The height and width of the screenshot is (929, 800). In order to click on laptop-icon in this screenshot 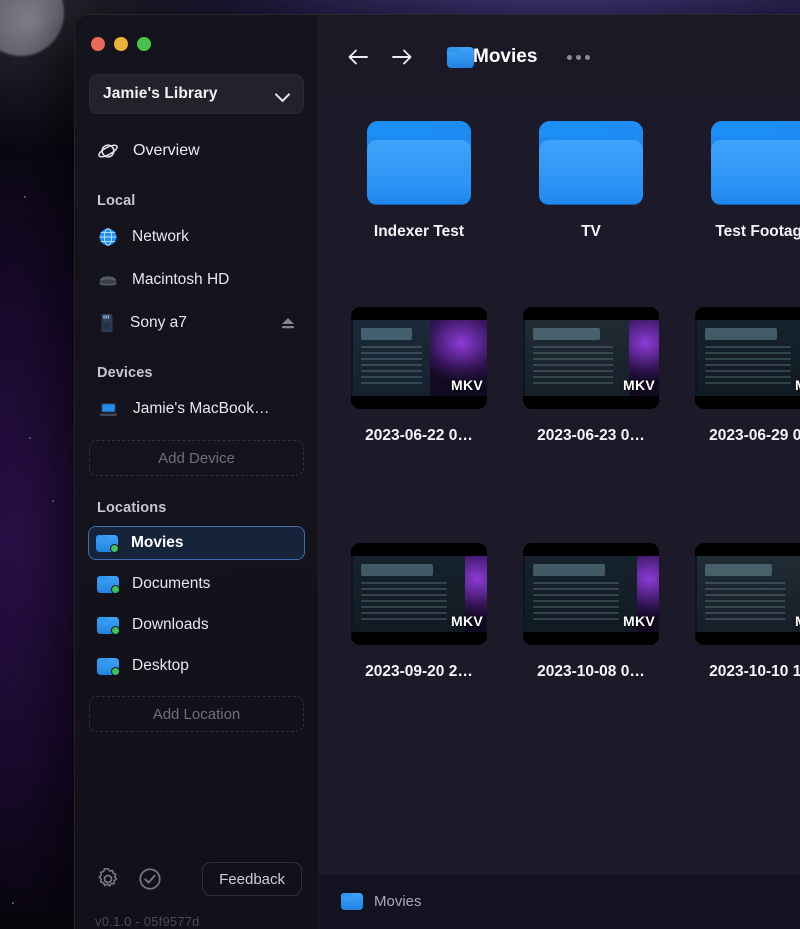, I will do `click(108, 409)`.